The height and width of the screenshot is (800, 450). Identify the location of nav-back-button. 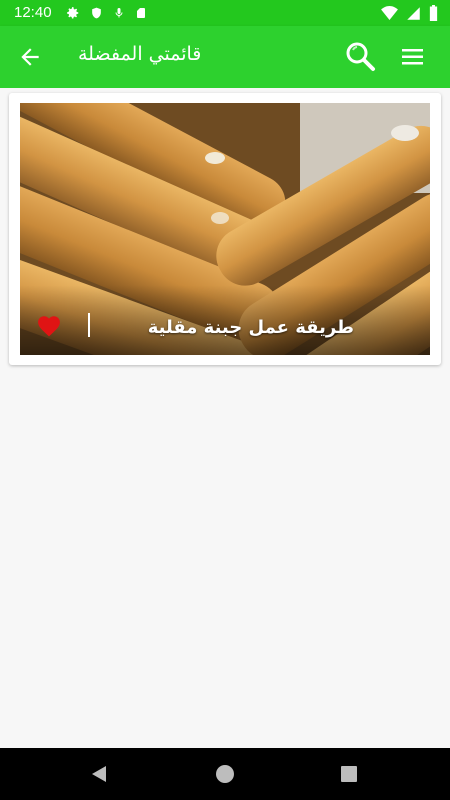
(99, 776).